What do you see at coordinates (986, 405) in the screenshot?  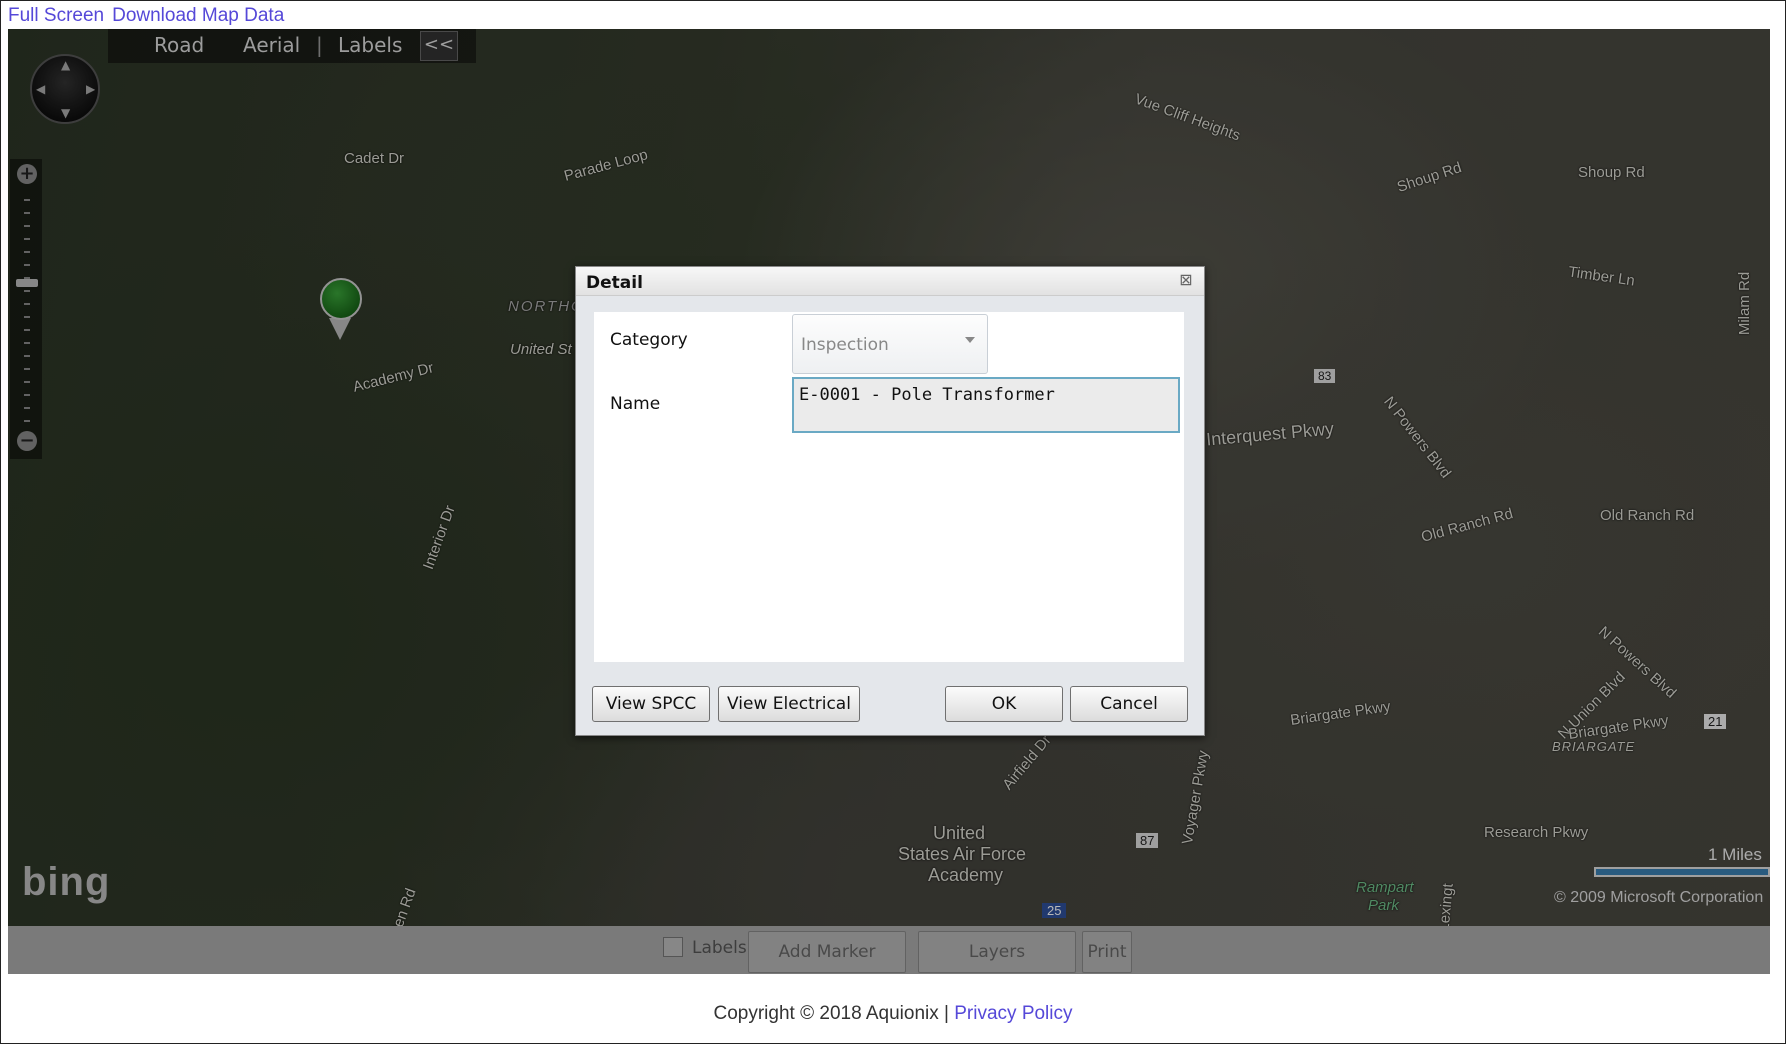 I see `name-input: E-0001 - Pole Transformer` at bounding box center [986, 405].